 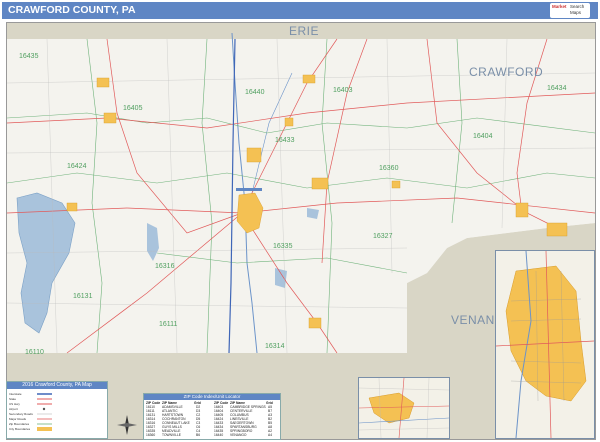 I want to click on zip-label: 16327, so click(x=383, y=236).